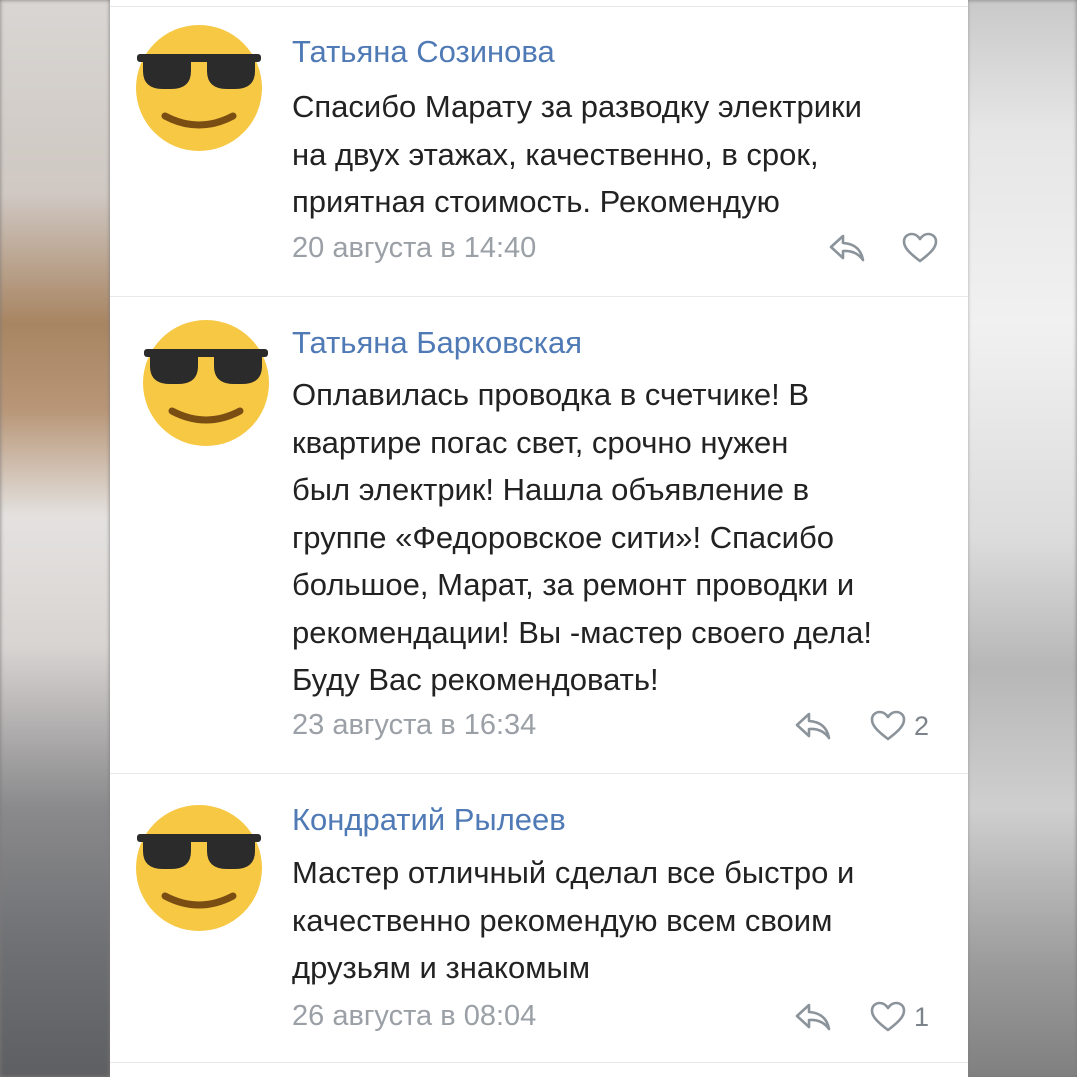 The height and width of the screenshot is (1077, 1077). I want to click on like-count: 1, so click(922, 1016).